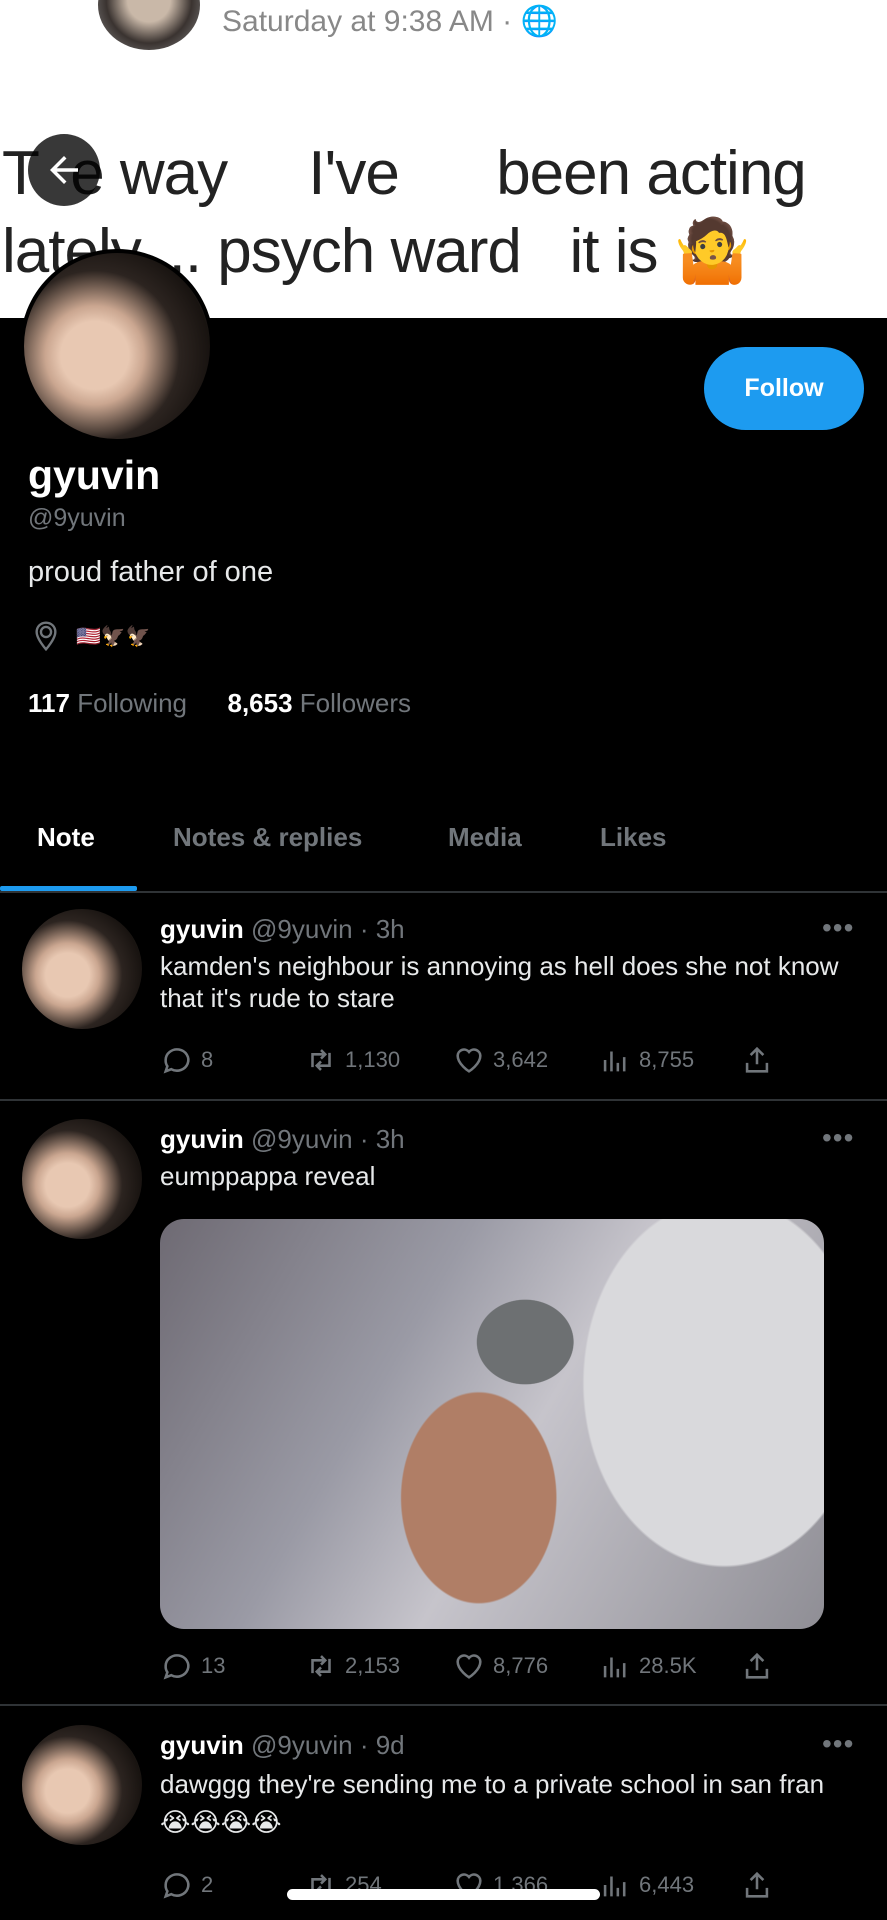  Describe the element at coordinates (77, 518) in the screenshot. I see `user-handle: @9yuvin` at that location.